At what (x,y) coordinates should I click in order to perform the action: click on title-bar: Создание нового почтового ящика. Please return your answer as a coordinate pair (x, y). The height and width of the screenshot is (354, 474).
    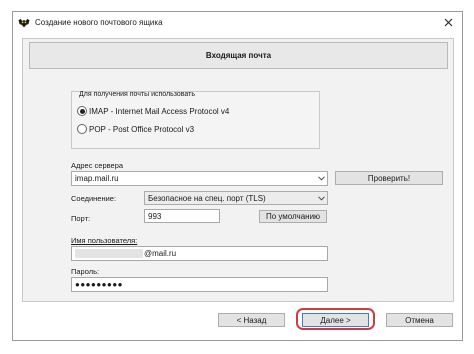
    Looking at the image, I should click on (237, 23).